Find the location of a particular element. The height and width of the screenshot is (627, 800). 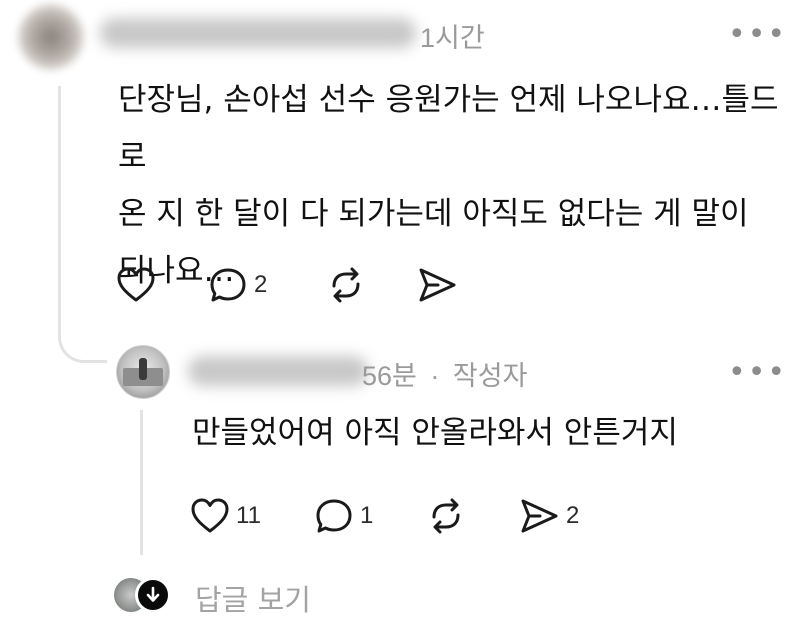

reply-share-button: 2 is located at coordinates (548, 516).